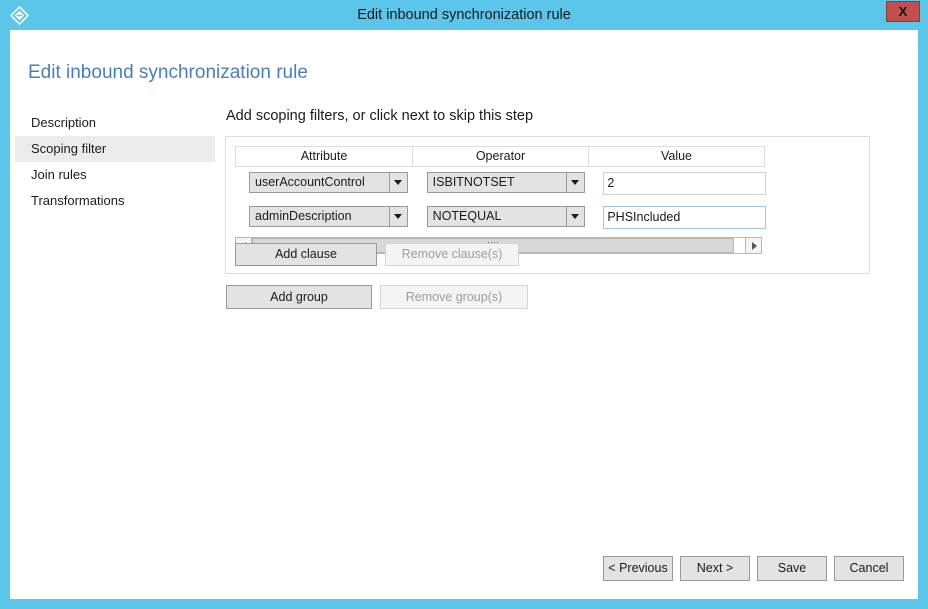  I want to click on cancel-button: Cancel, so click(869, 568).